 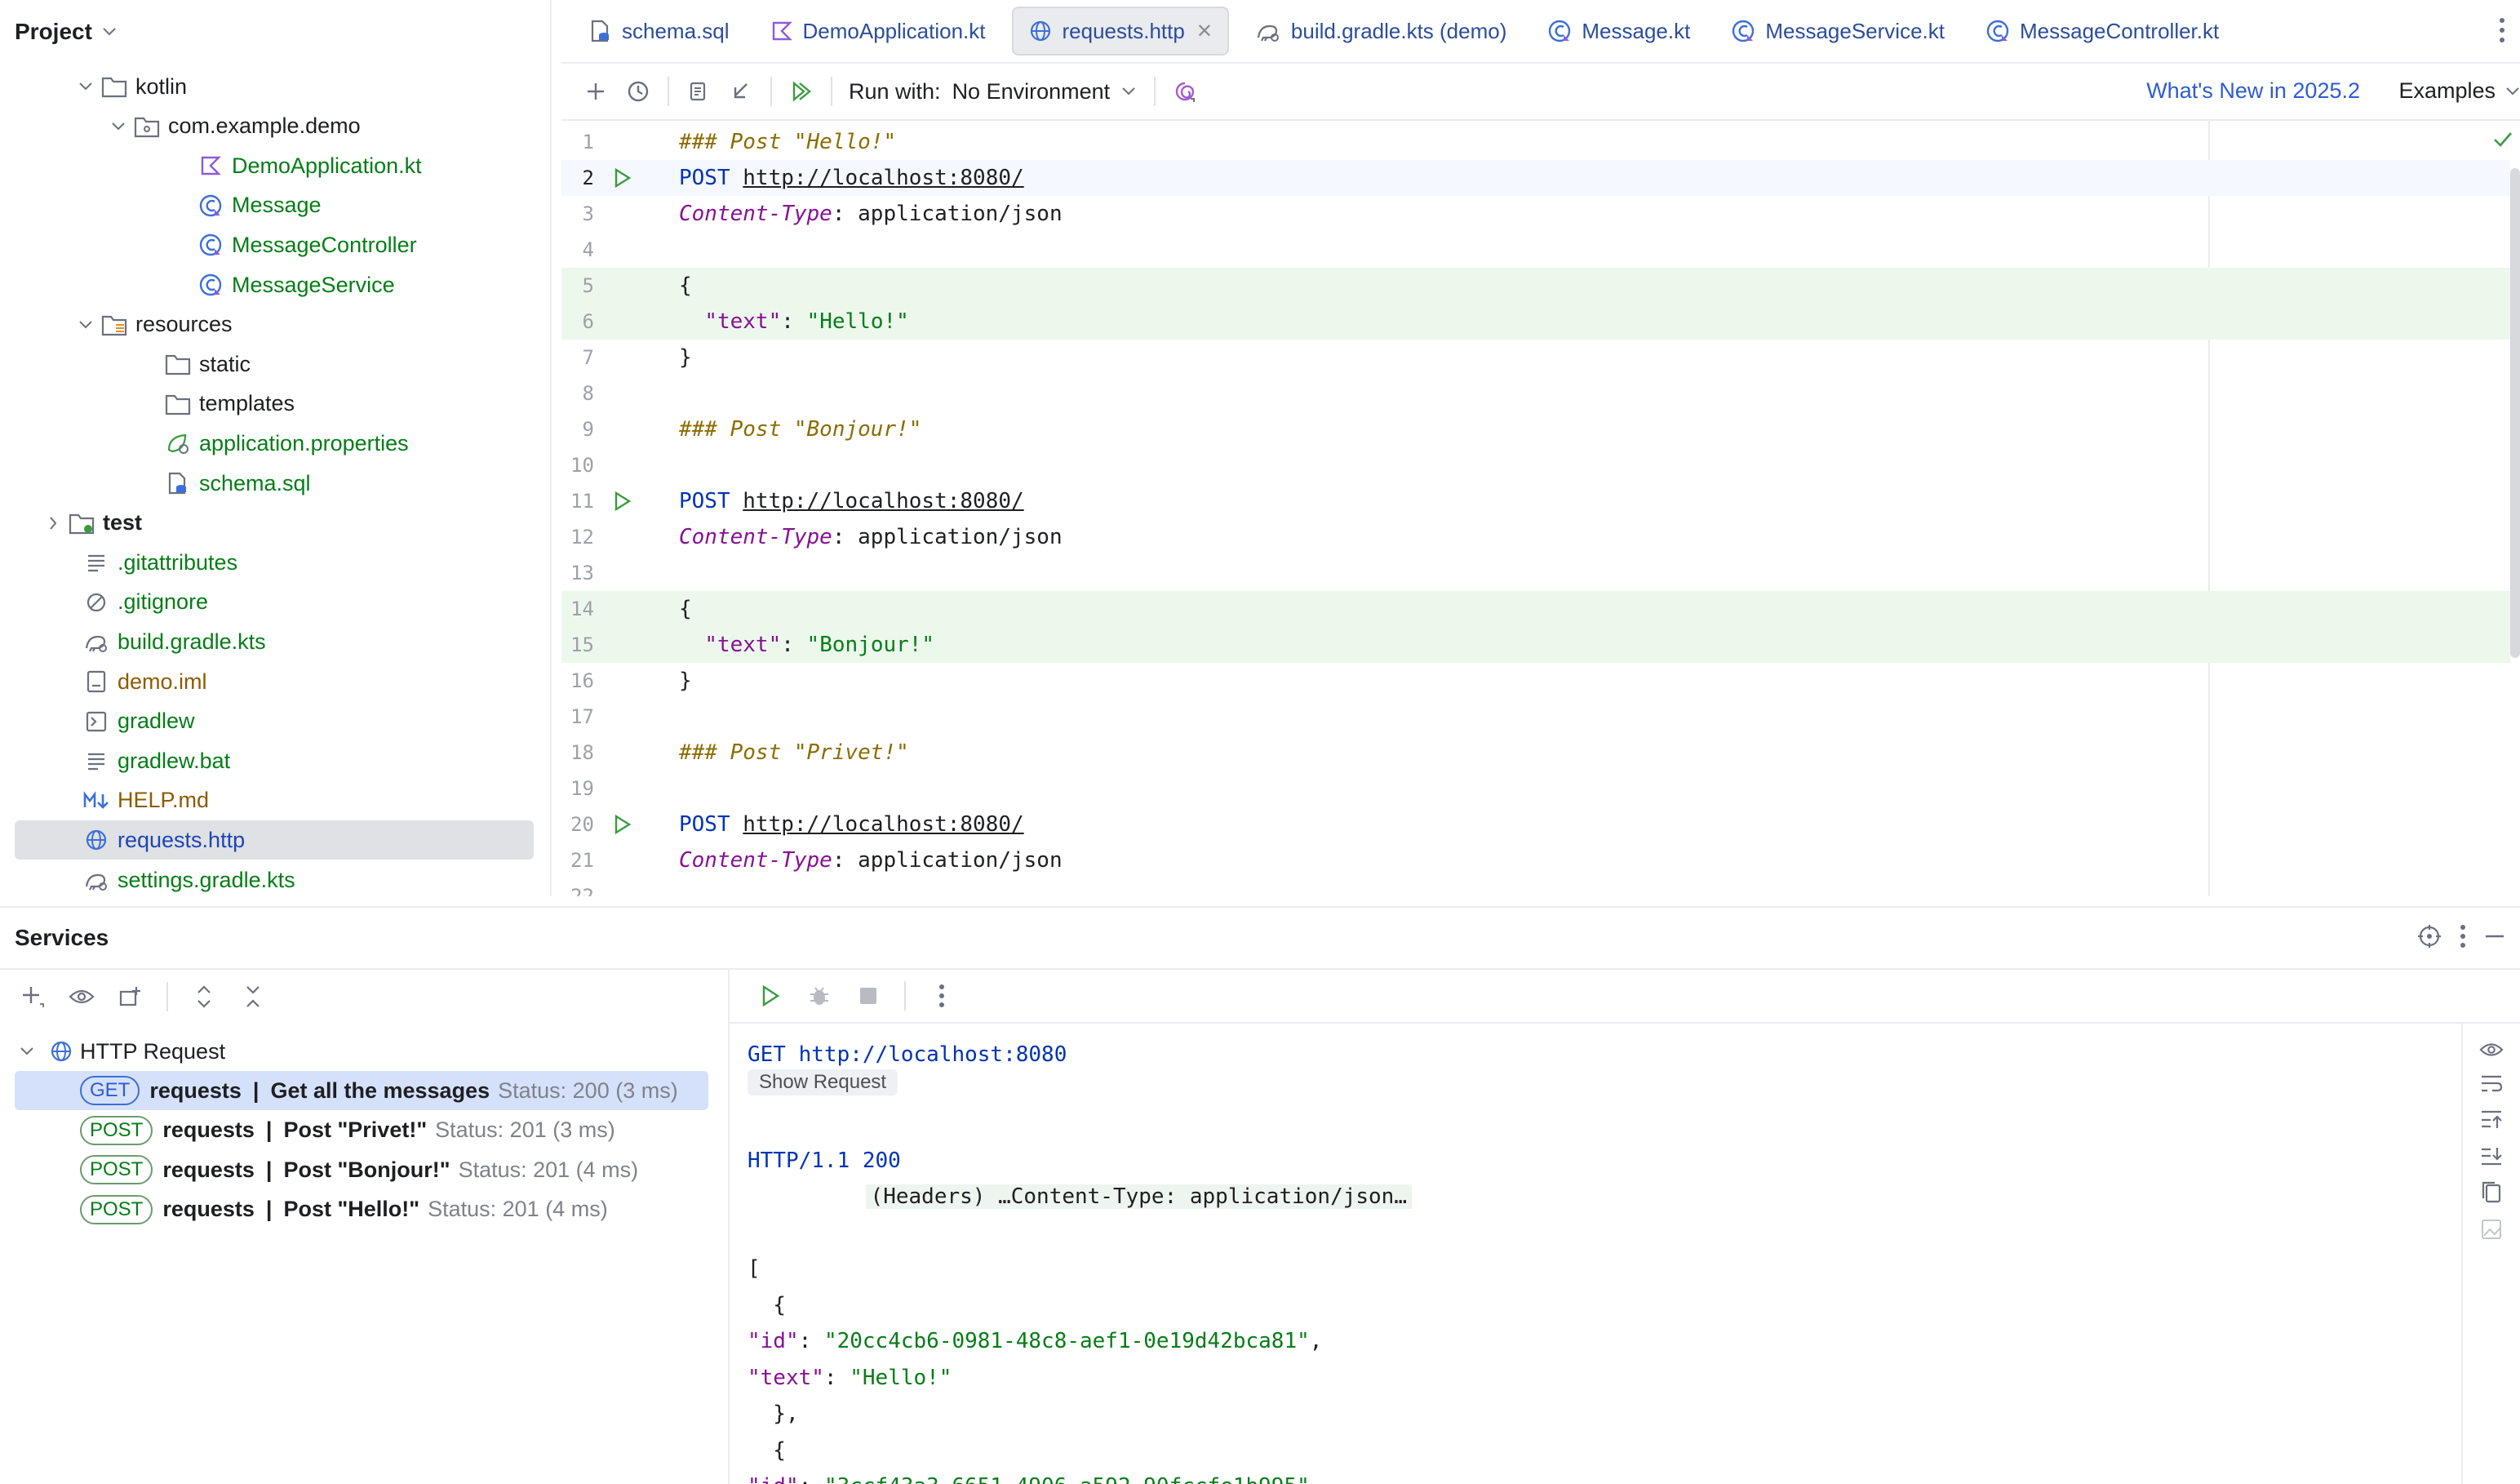 I want to click on tab-message-kt: Message.kt, so click(x=1619, y=31).